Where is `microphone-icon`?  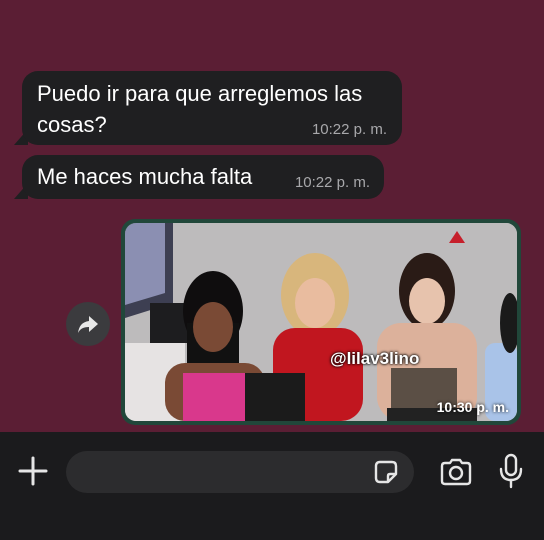
microphone-icon is located at coordinates (511, 471).